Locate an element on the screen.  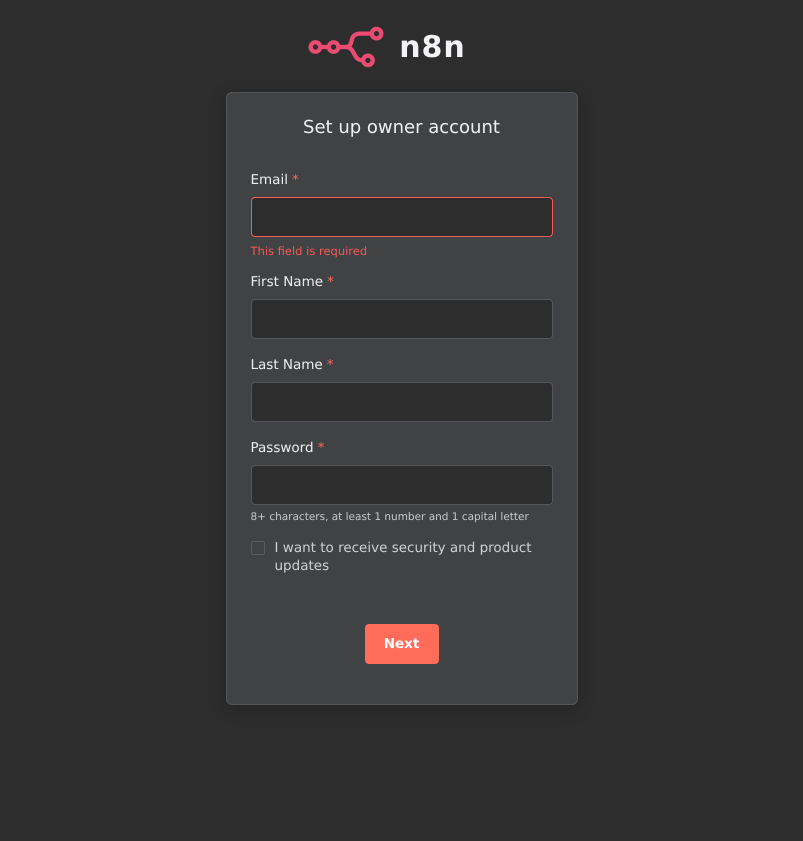
error-message: This field is required is located at coordinates (309, 251).